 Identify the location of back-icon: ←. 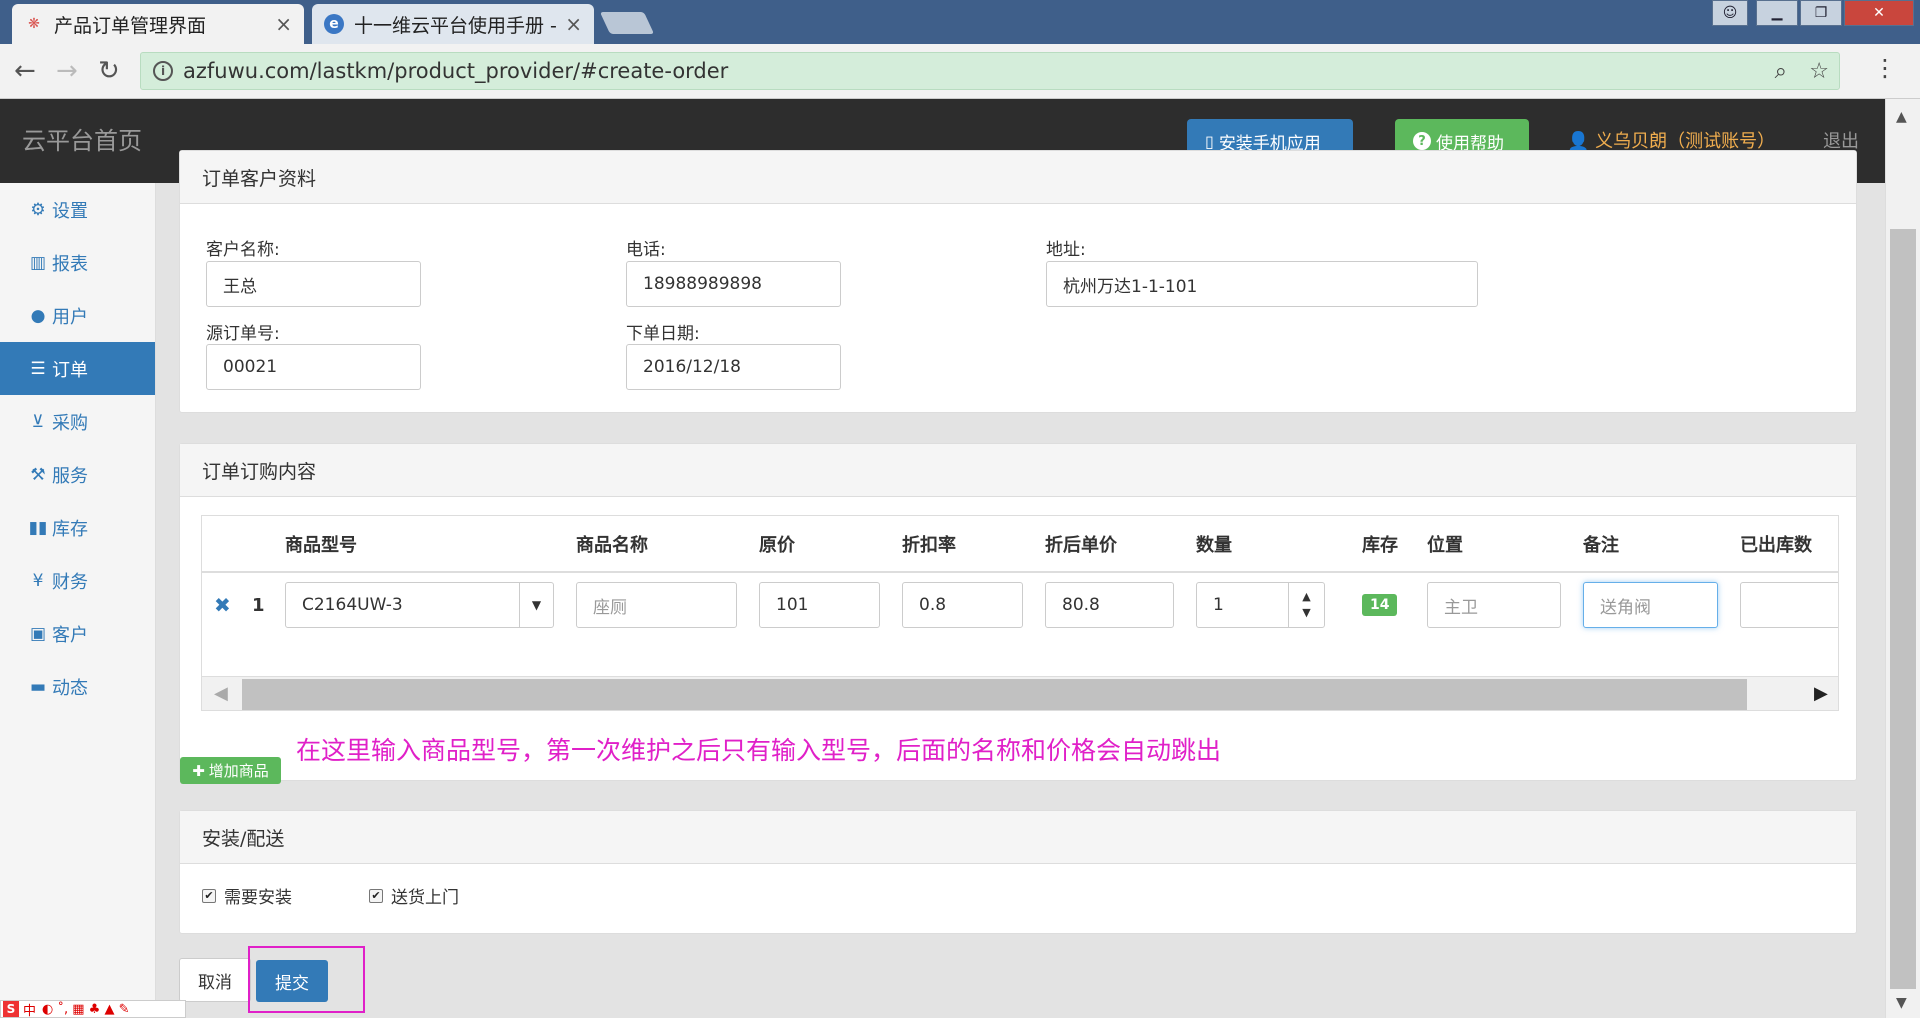
(25, 71).